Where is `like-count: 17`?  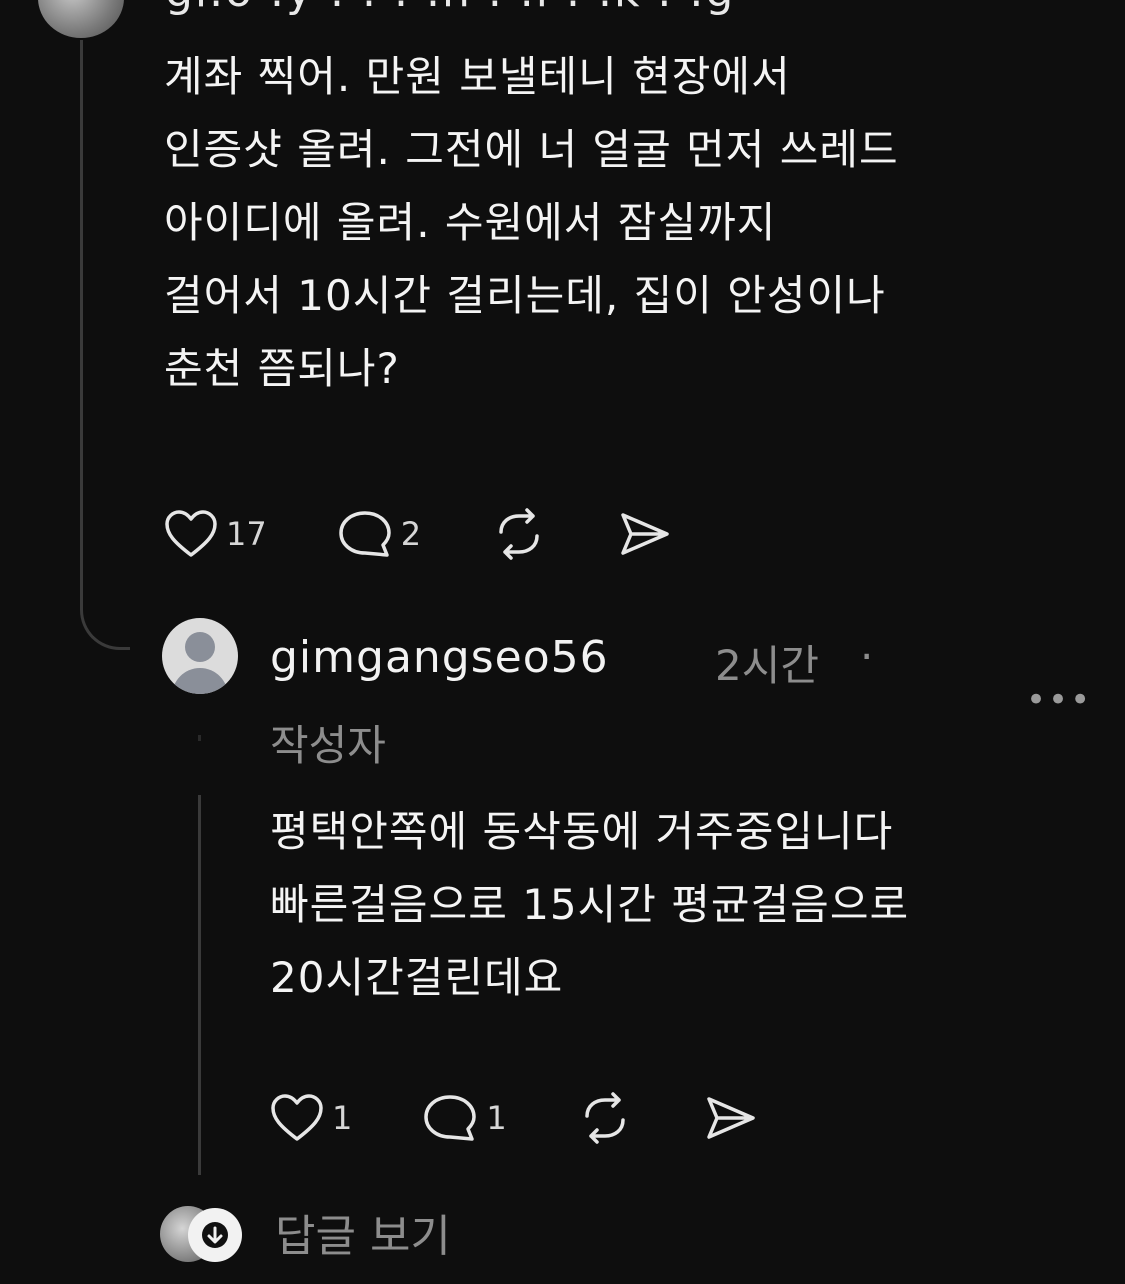
like-count: 17 is located at coordinates (246, 534).